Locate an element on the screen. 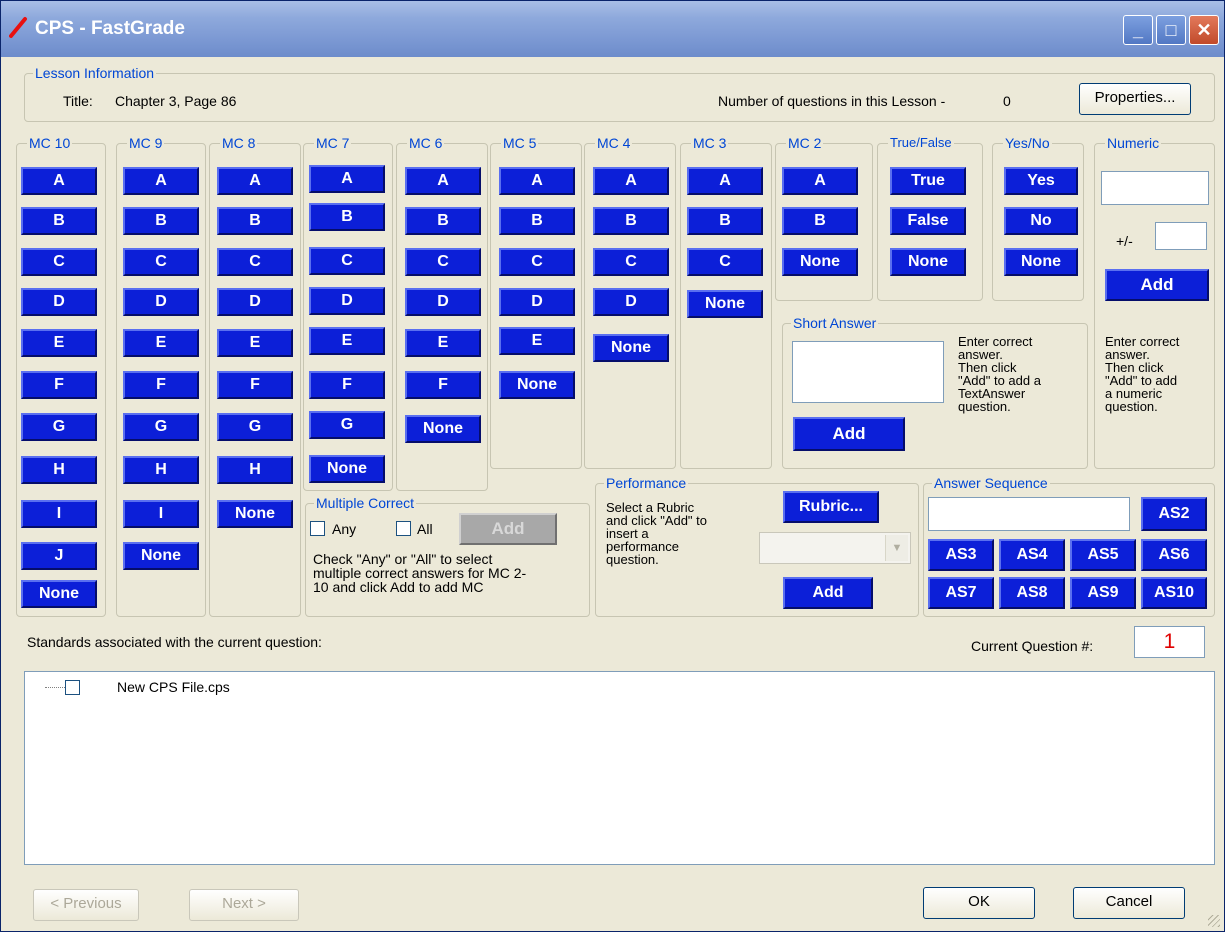 The height and width of the screenshot is (932, 1225). minimize-icon: _ is located at coordinates (1138, 30).